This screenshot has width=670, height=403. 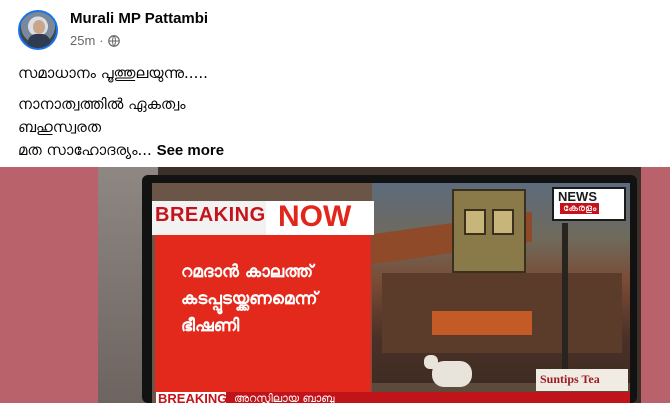 What do you see at coordinates (39, 41) in the screenshot?
I see `avatar-body` at bounding box center [39, 41].